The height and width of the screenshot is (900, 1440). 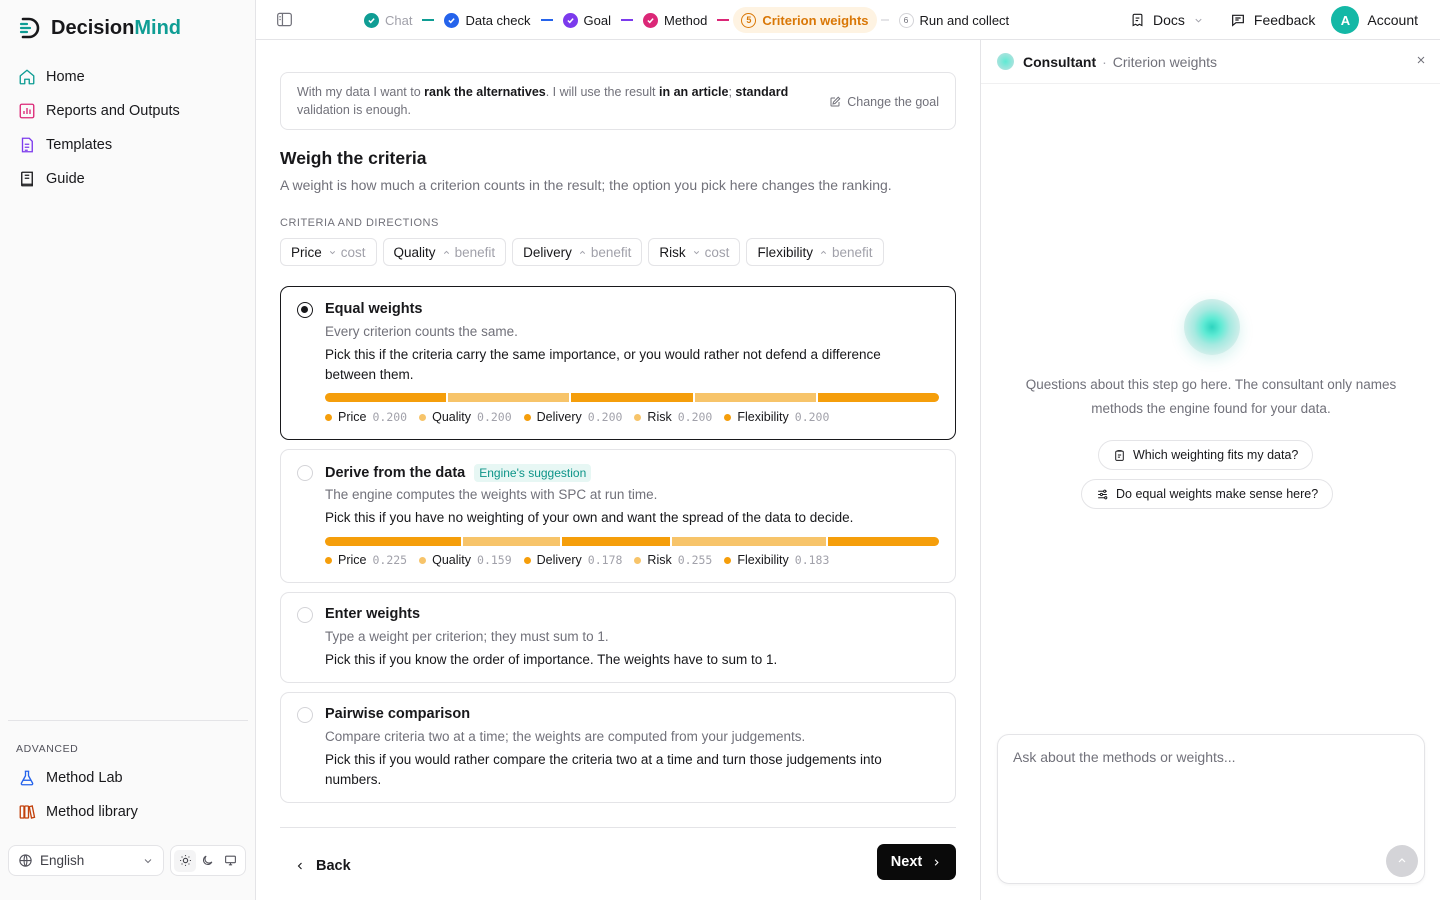 I want to click on legend-weight-value: 0.225, so click(x=390, y=560).